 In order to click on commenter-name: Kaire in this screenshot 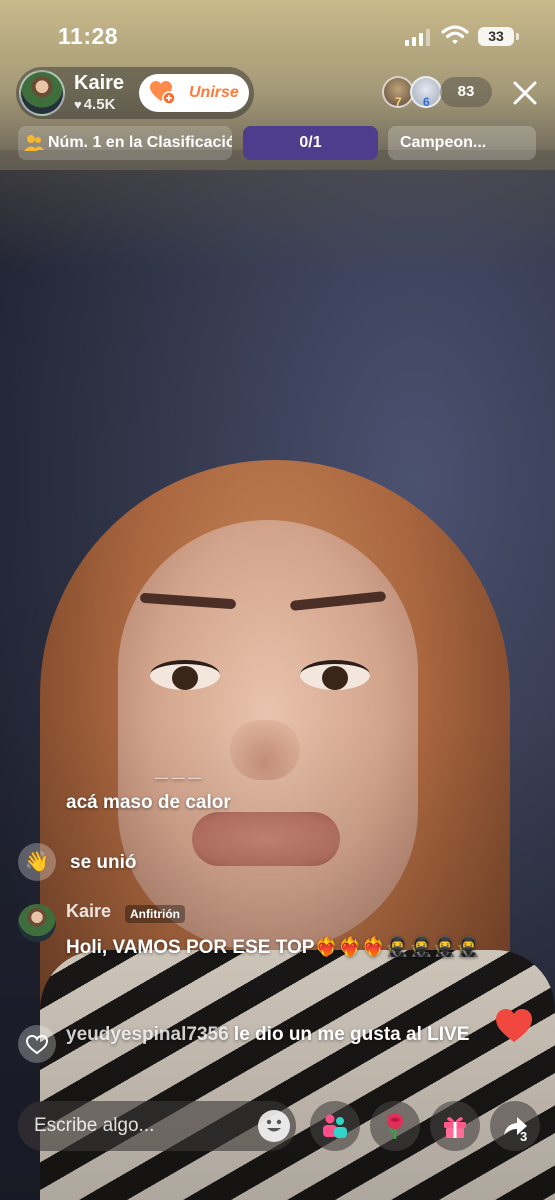, I will do `click(88, 911)`.